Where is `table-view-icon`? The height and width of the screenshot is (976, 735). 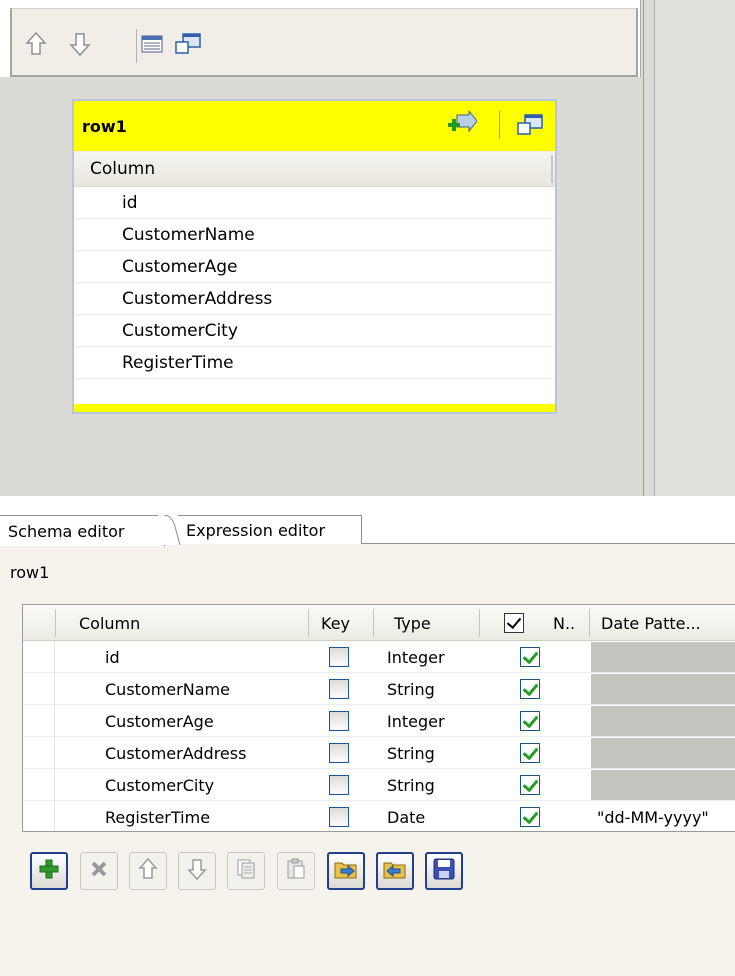 table-view-icon is located at coordinates (152, 44).